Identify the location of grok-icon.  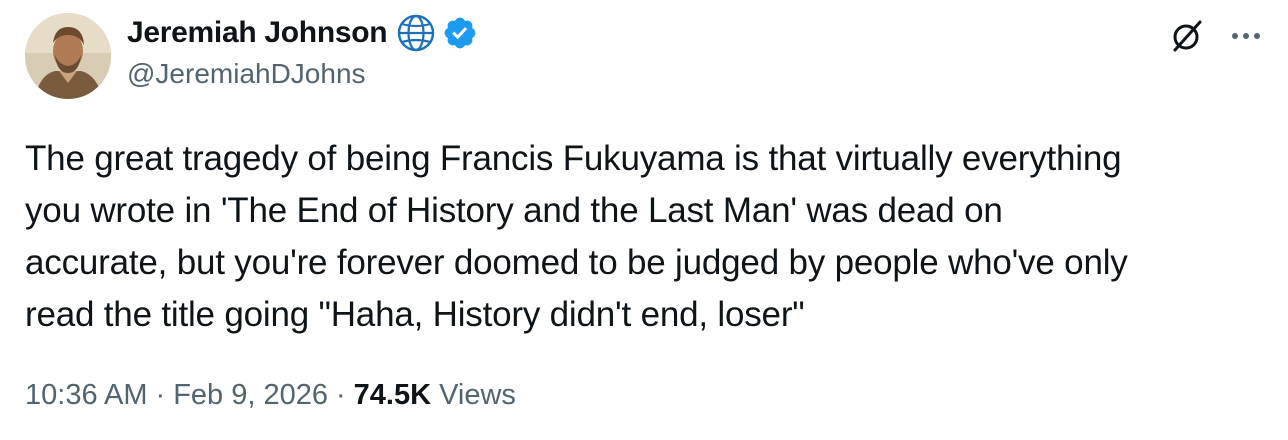
(1187, 36).